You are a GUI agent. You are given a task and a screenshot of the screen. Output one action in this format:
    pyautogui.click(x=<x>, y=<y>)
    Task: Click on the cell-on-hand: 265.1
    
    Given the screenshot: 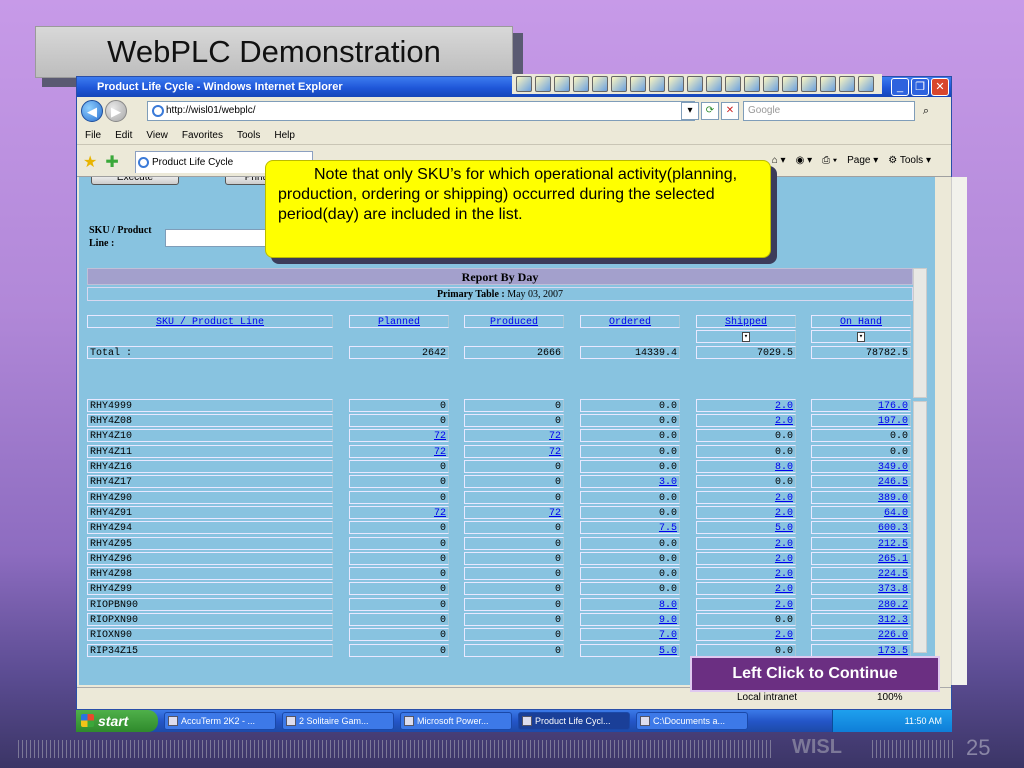 What is the action you would take?
    pyautogui.click(x=861, y=558)
    